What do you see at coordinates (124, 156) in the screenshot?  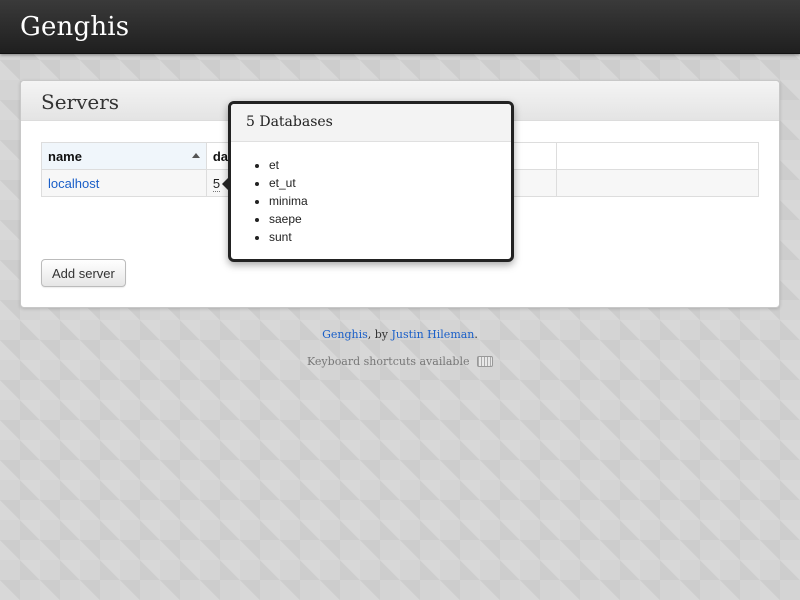 I see `column-header-name: name` at bounding box center [124, 156].